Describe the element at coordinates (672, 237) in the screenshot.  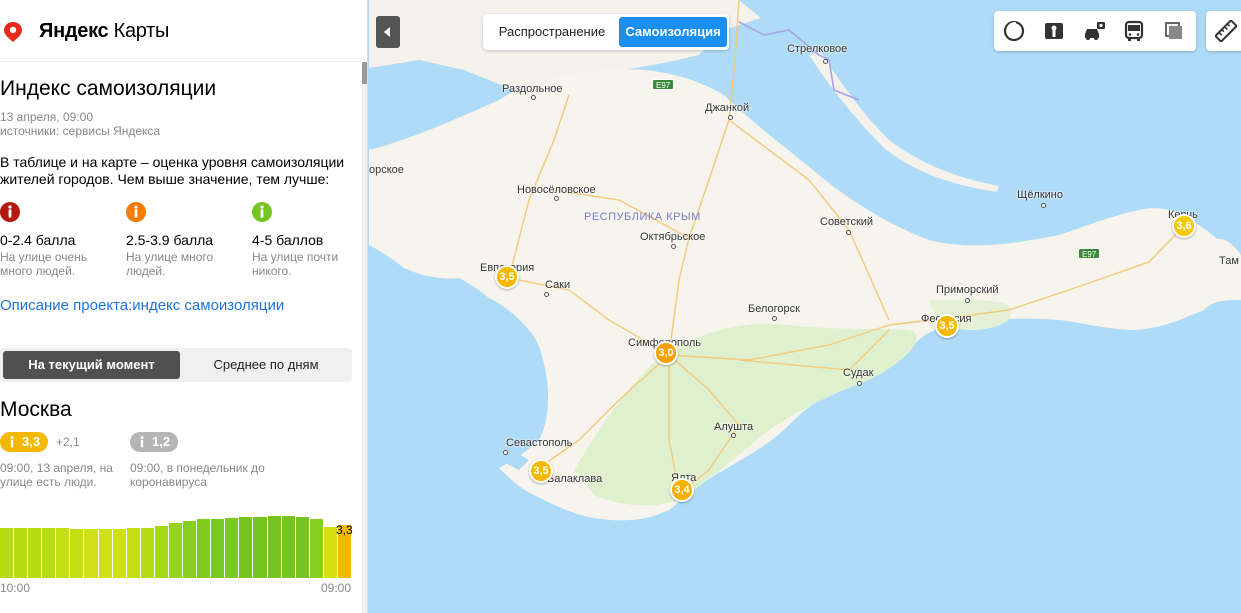
I see `place-label: Октябрьское` at that location.